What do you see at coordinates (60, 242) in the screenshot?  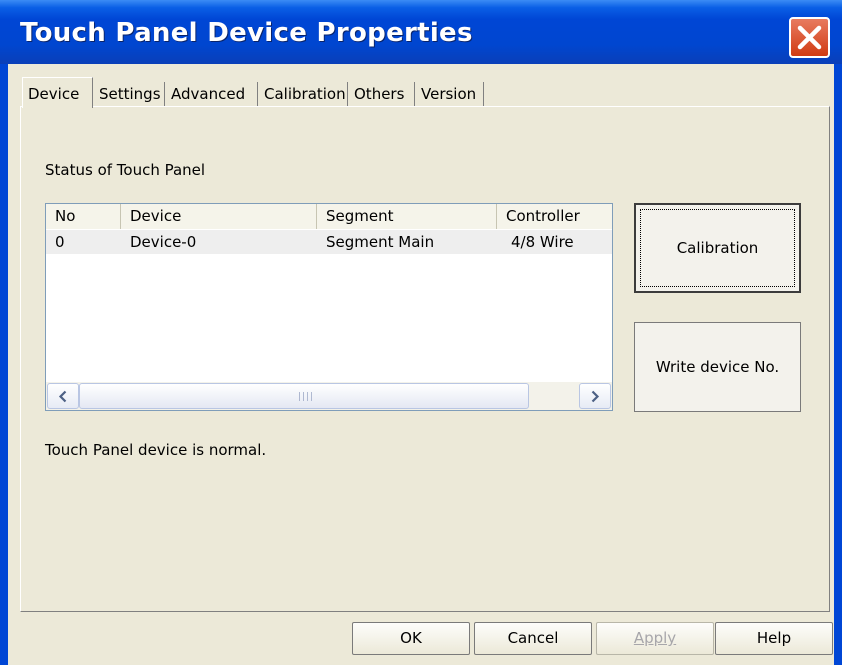 I see `cell-no: 0` at bounding box center [60, 242].